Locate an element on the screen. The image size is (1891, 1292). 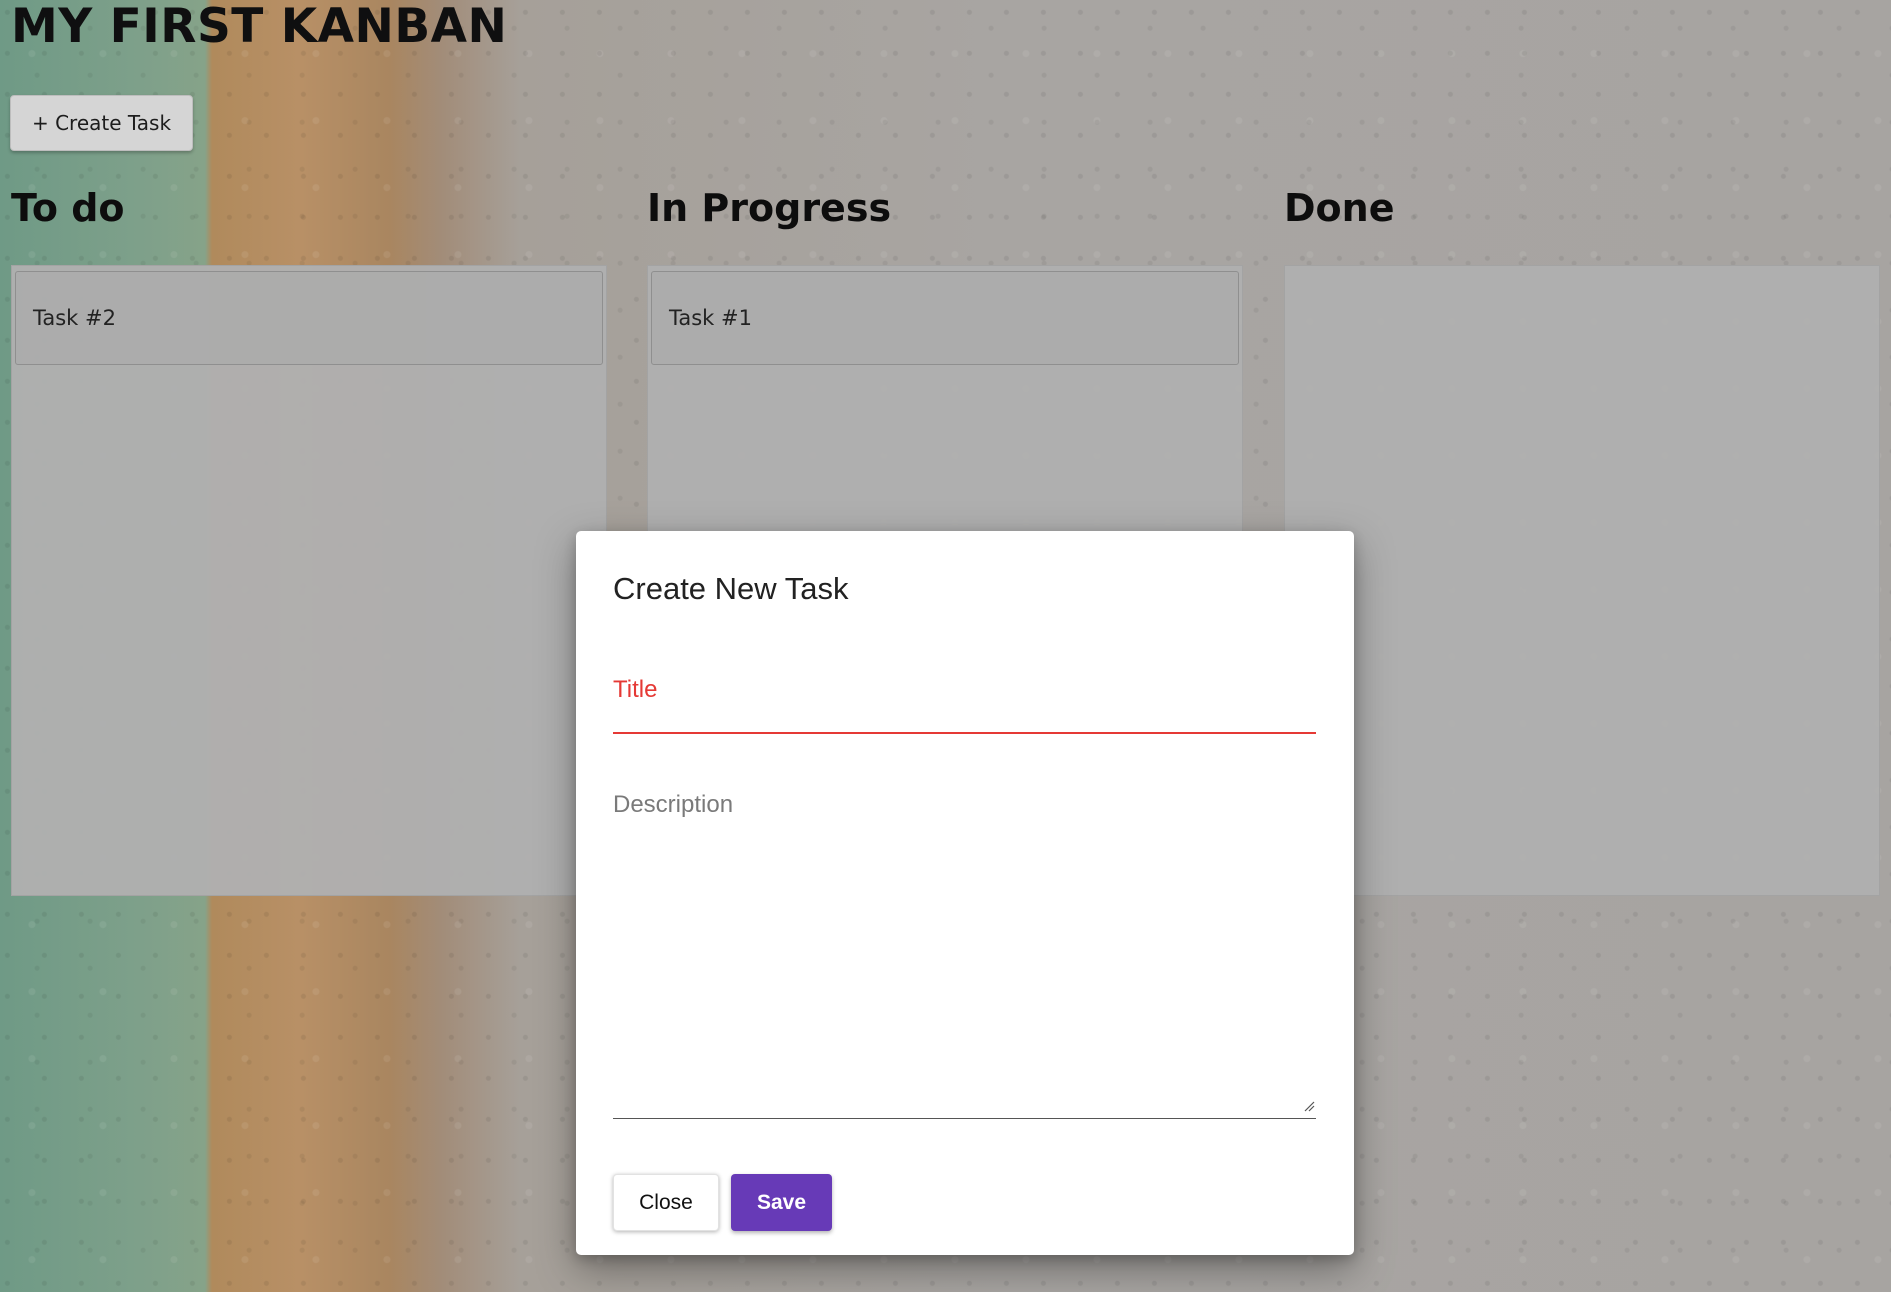
description-field: Description is located at coordinates (964, 955).